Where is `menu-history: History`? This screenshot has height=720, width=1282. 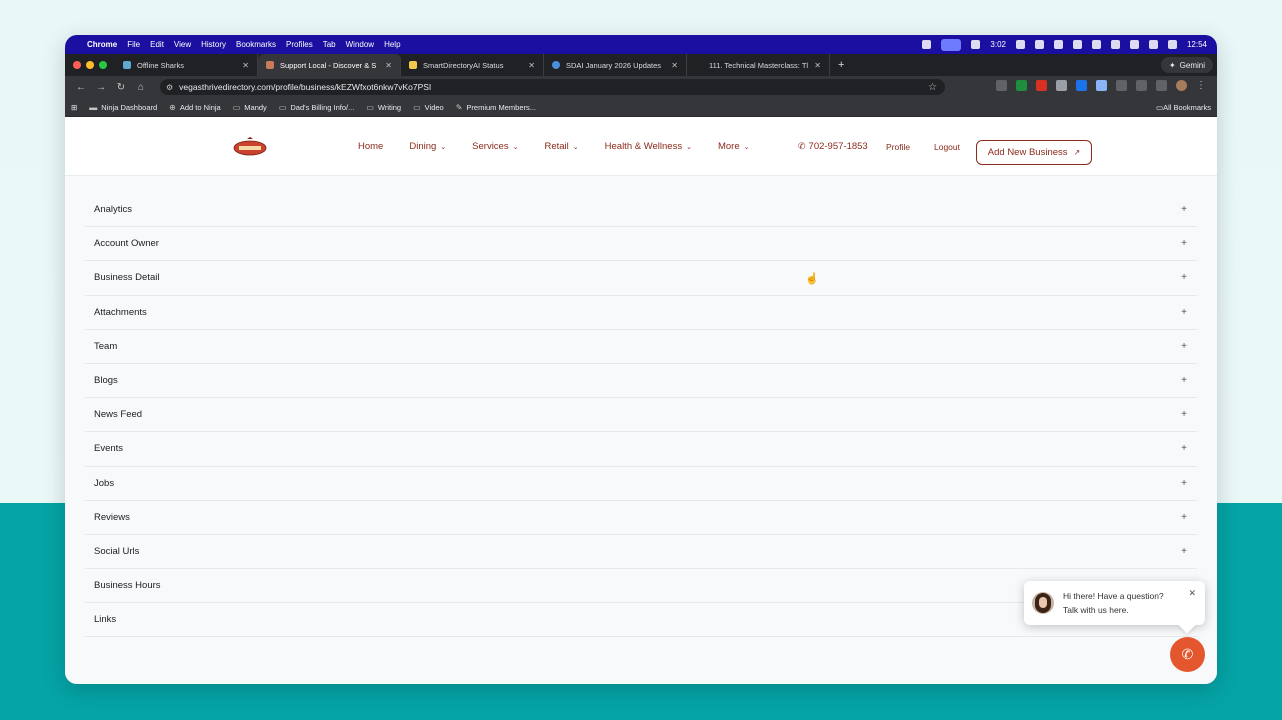
menu-history: History is located at coordinates (213, 44).